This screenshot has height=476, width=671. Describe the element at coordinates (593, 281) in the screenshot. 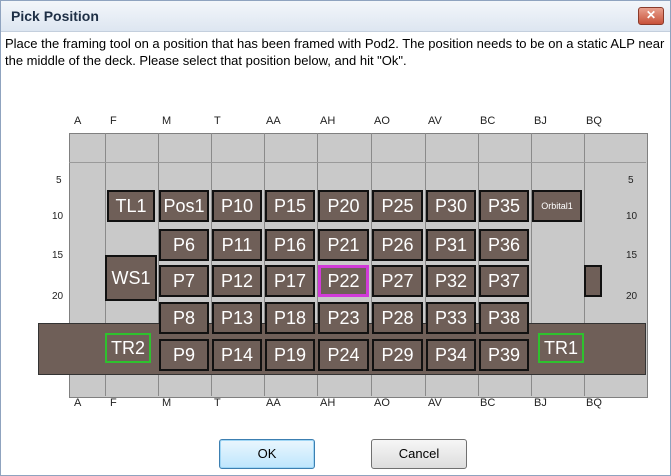

I see `side-handle` at that location.